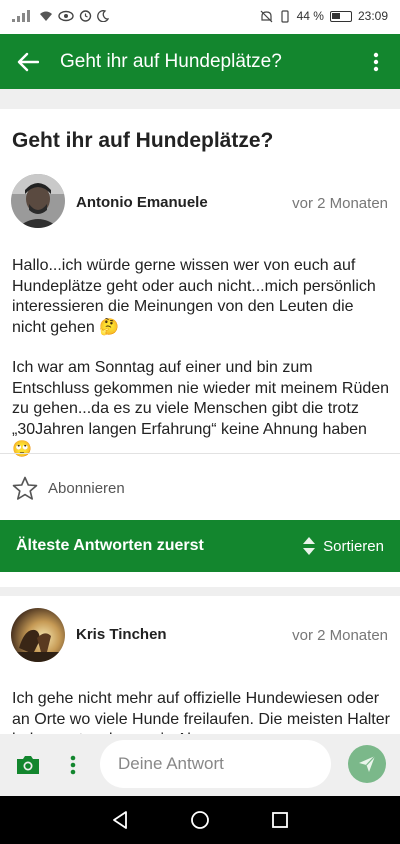 This screenshot has width=400, height=844. What do you see at coordinates (340, 16) in the screenshot?
I see `battery-icon` at bounding box center [340, 16].